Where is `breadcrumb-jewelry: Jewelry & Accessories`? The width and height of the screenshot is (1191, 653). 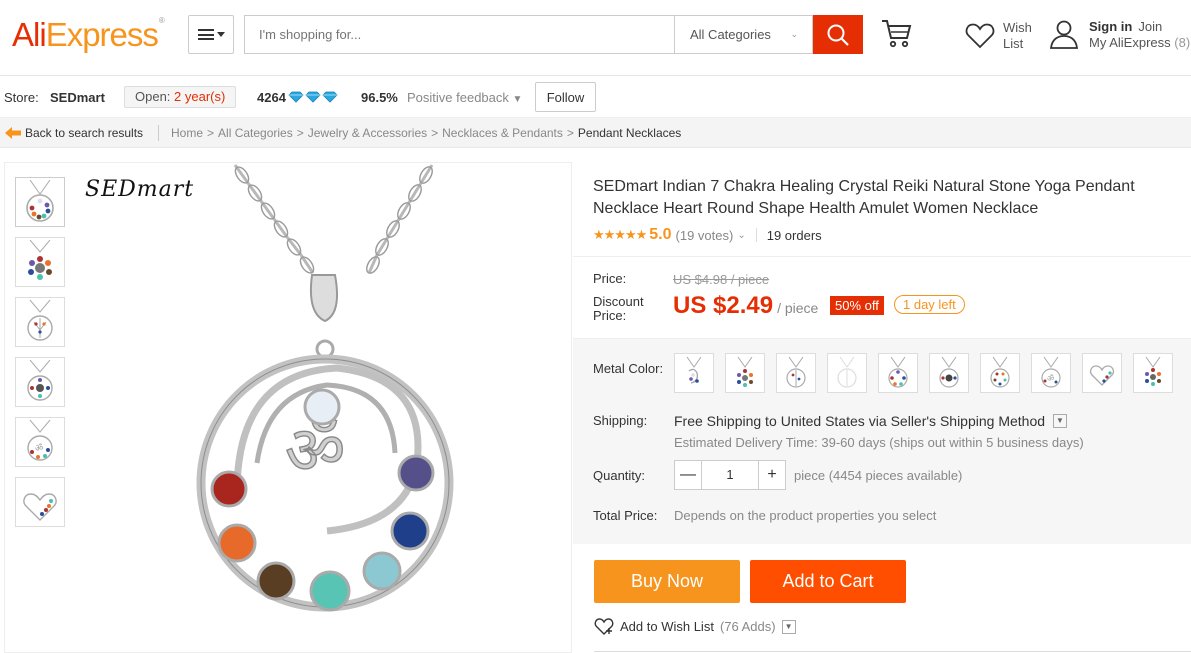
breadcrumb-jewelry: Jewelry & Accessories is located at coordinates (367, 133).